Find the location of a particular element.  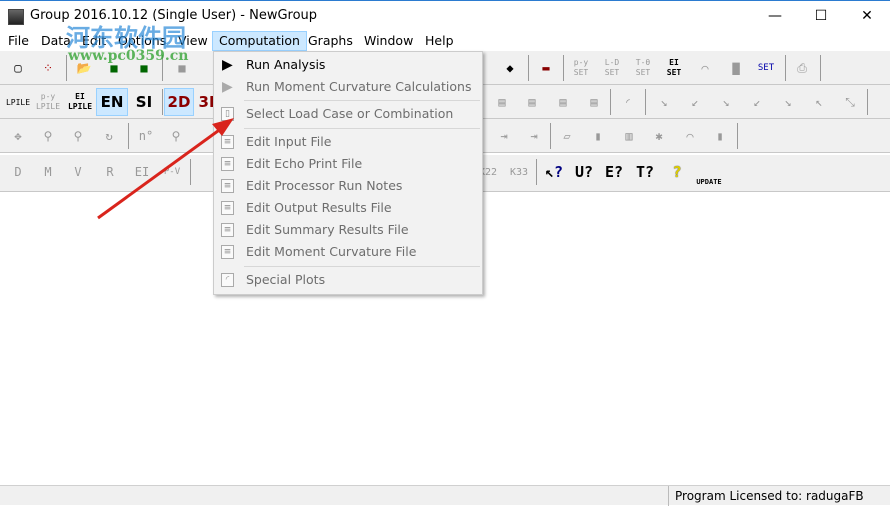

menu-item-edit-moment-curvature: ≡ Edit Moment Curvature File is located at coordinates (348, 252).